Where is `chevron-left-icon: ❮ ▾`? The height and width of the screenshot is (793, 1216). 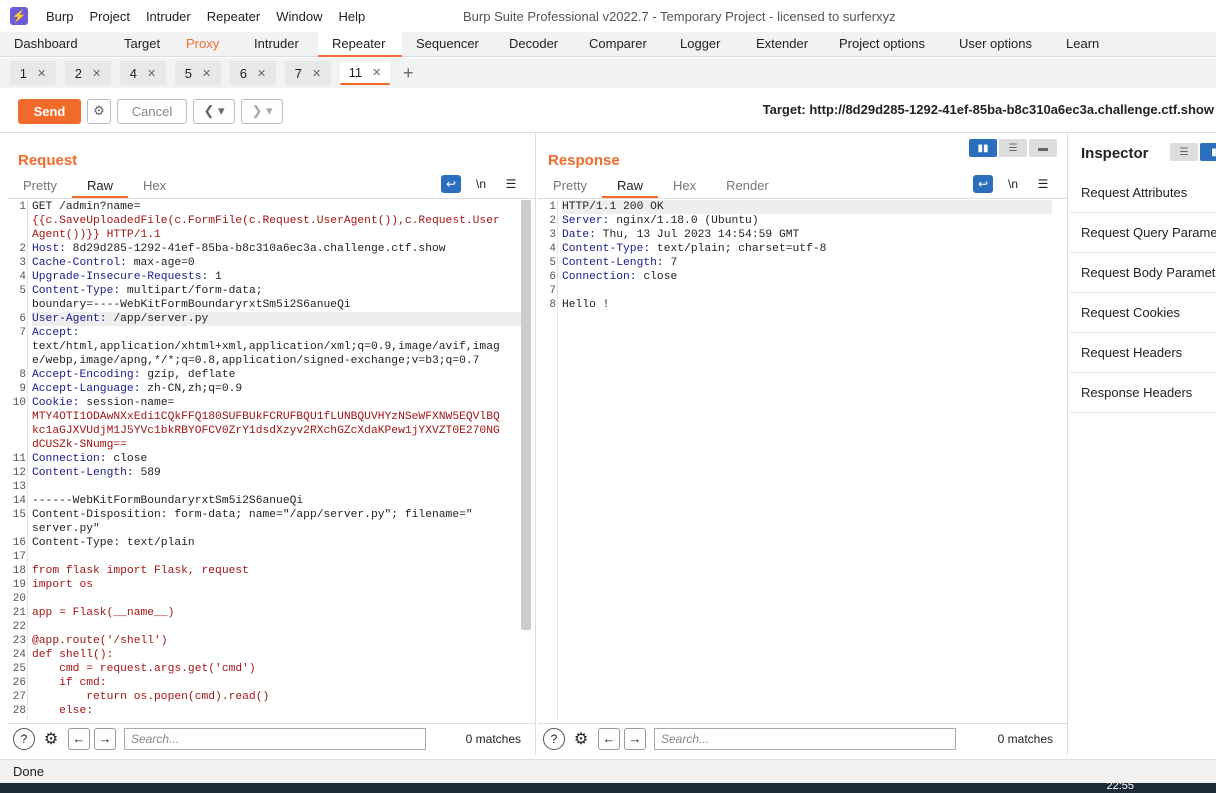 chevron-left-icon: ❮ ▾ is located at coordinates (214, 110).